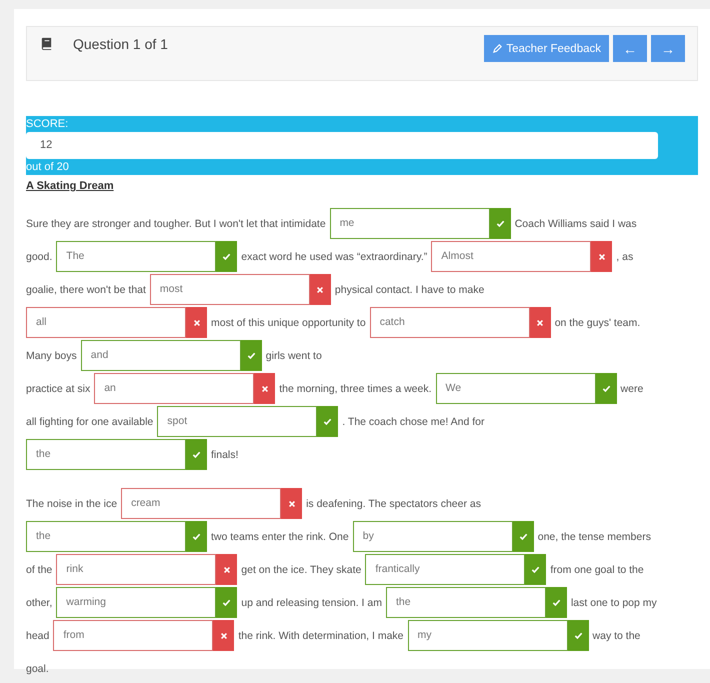  I want to click on passage-text: last one to pop my, so click(613, 602).